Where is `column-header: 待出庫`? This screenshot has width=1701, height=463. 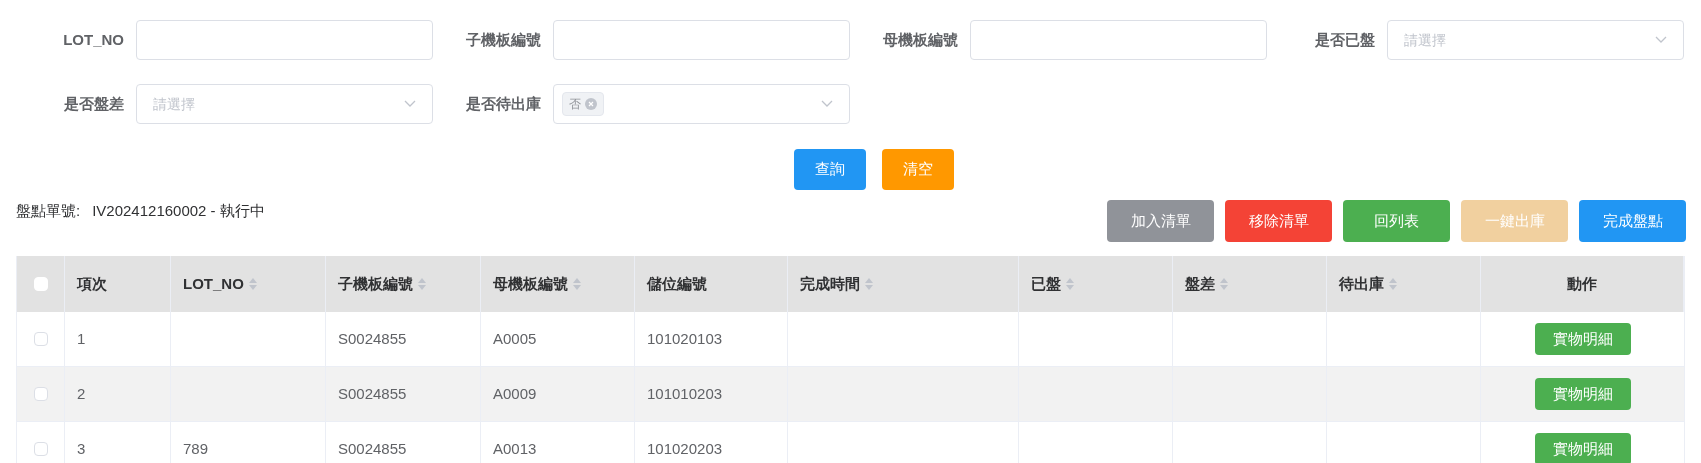 column-header: 待出庫 is located at coordinates (1368, 284).